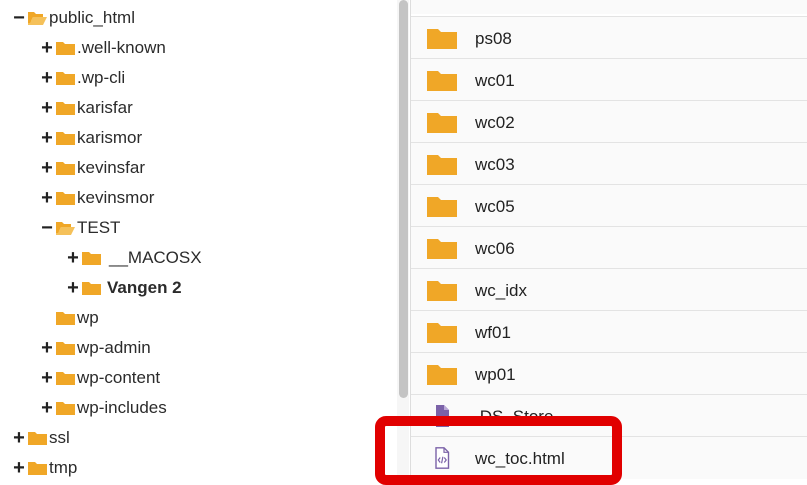  Describe the element at coordinates (442, 458) in the screenshot. I see `html-file-icon` at that location.